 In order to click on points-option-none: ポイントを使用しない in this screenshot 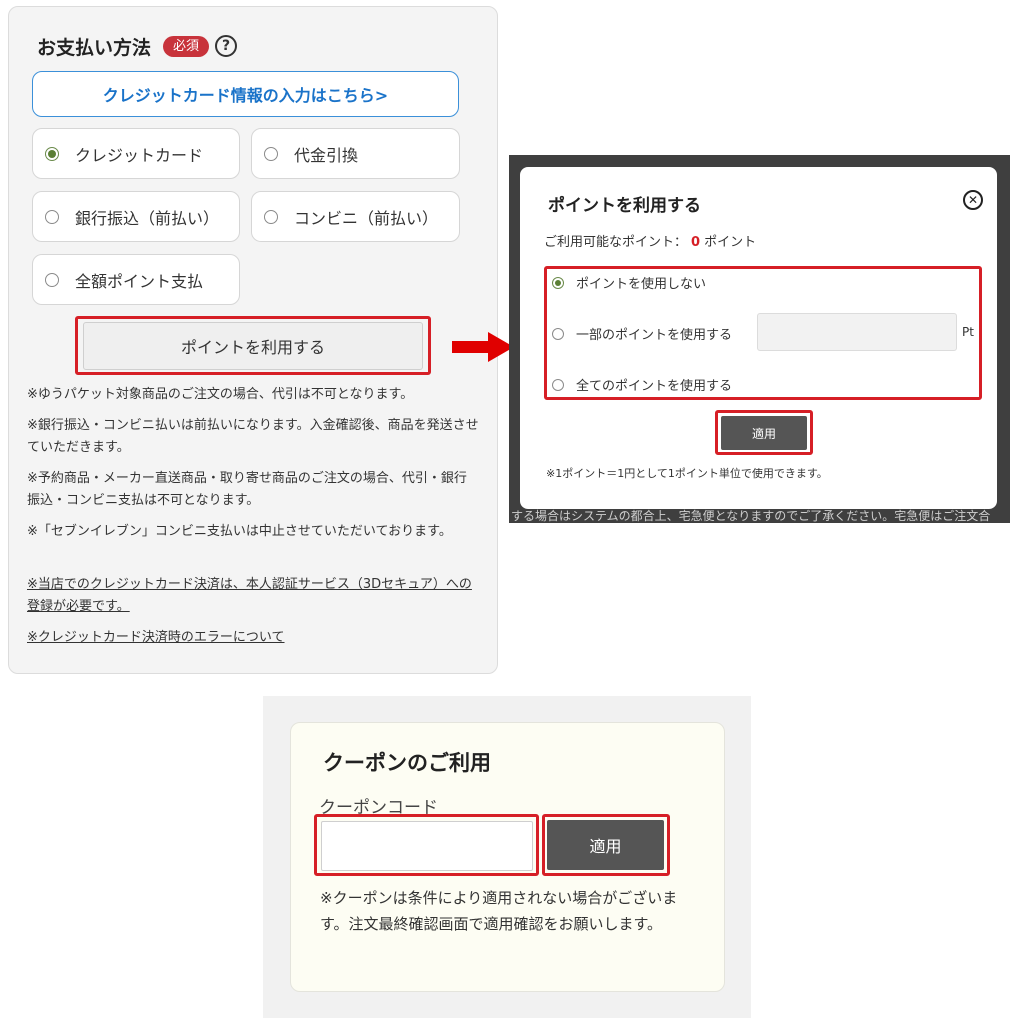, I will do `click(629, 282)`.